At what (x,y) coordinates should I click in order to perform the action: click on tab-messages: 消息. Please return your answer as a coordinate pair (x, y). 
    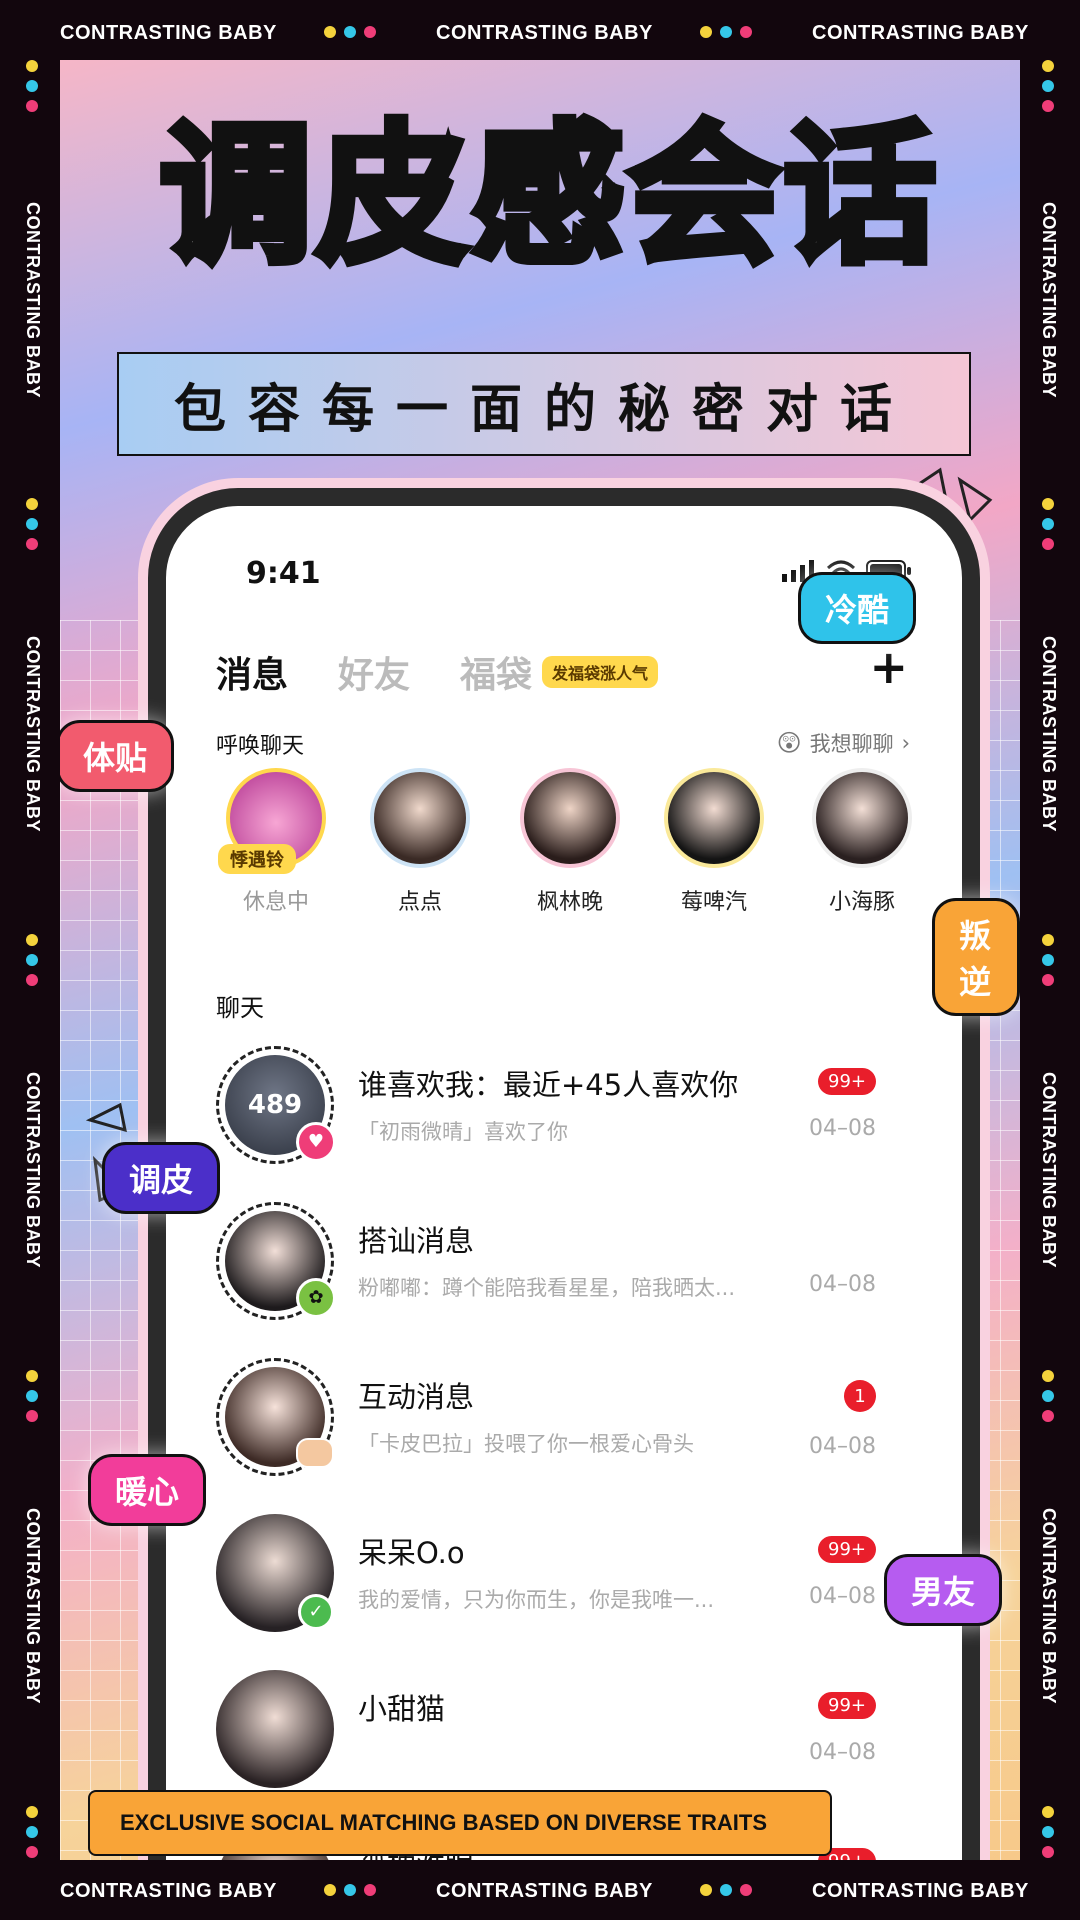
    Looking at the image, I should click on (252, 675).